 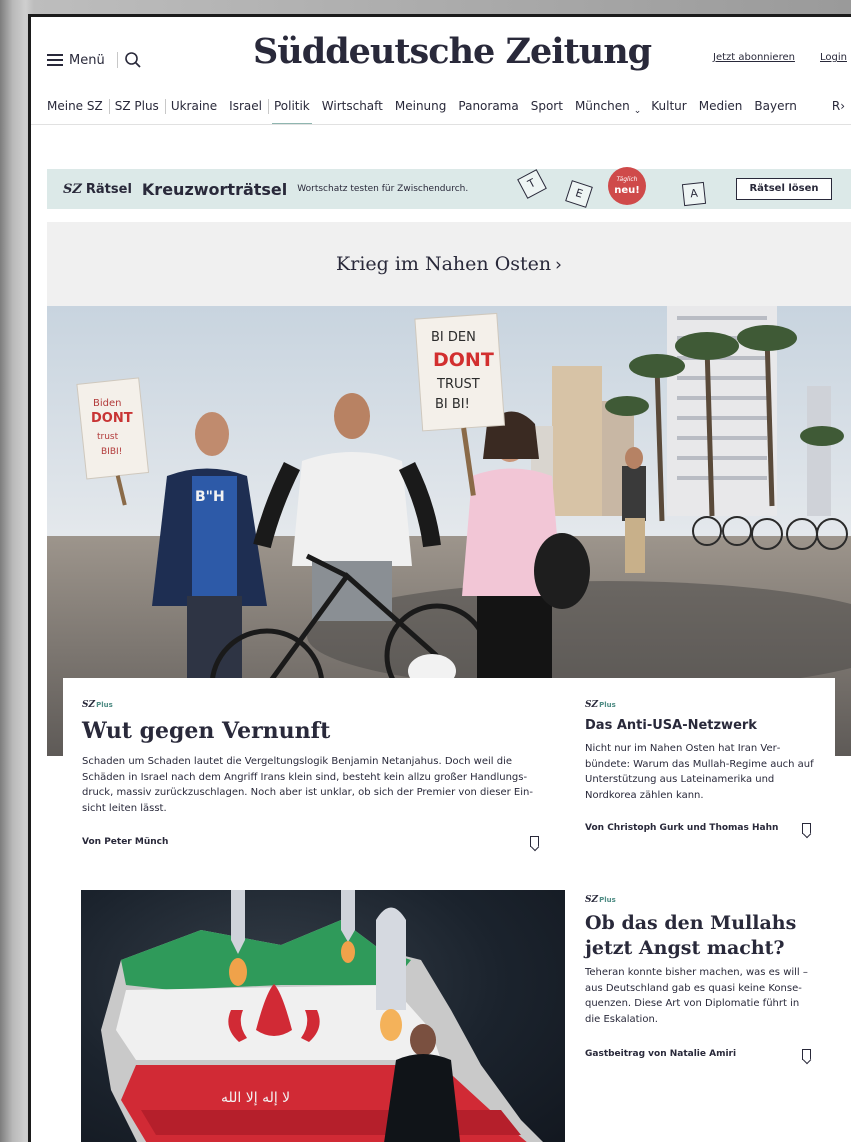 I want to click on sign-right-line: BI DEN, so click(x=453, y=337).